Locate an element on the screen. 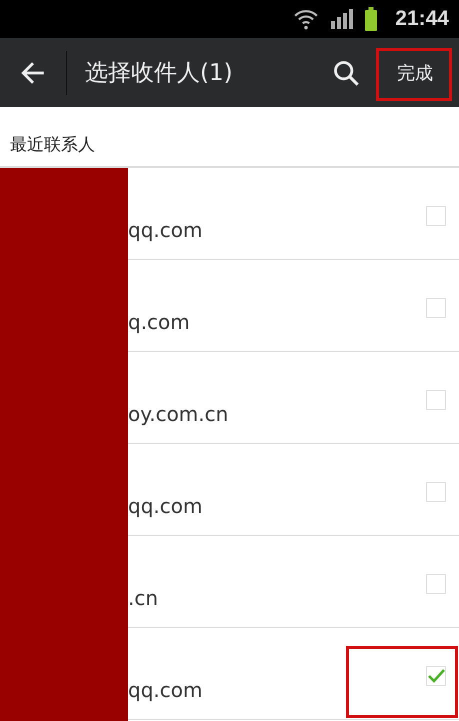 The height and width of the screenshot is (721, 459). back-arrow-icon is located at coordinates (33, 73).